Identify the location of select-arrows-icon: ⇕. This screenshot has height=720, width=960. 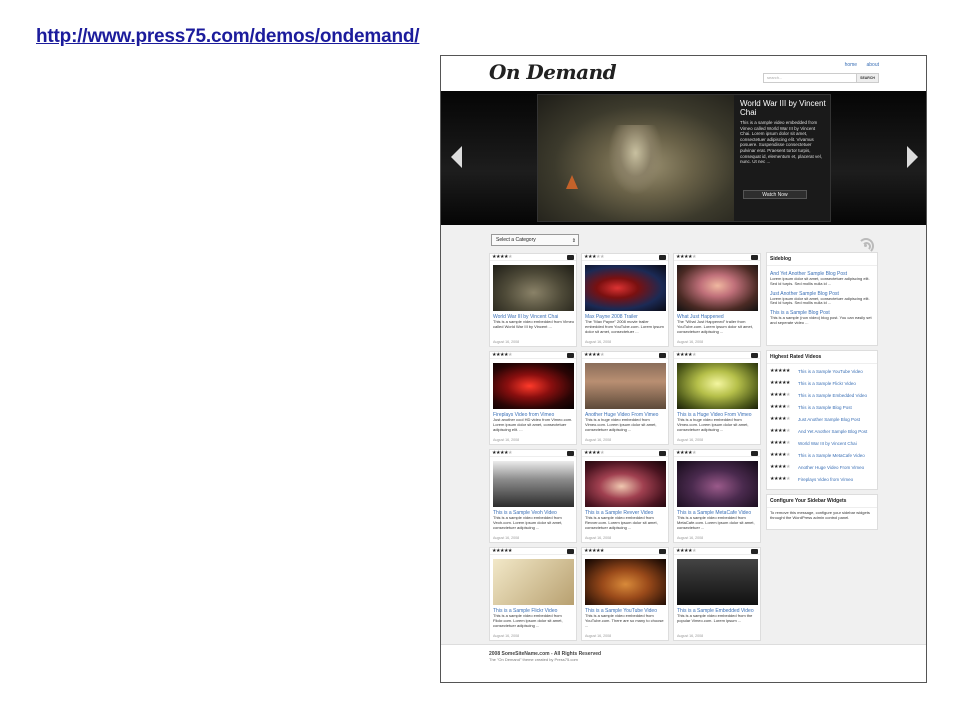
(573, 241).